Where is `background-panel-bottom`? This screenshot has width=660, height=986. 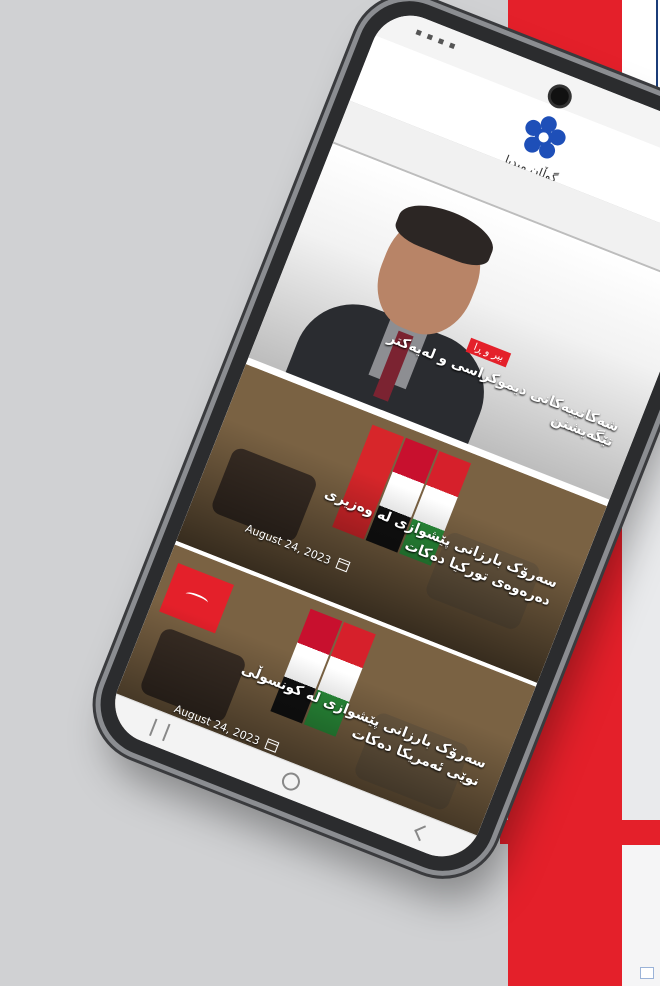
background-panel-bottom is located at coordinates (641, 915).